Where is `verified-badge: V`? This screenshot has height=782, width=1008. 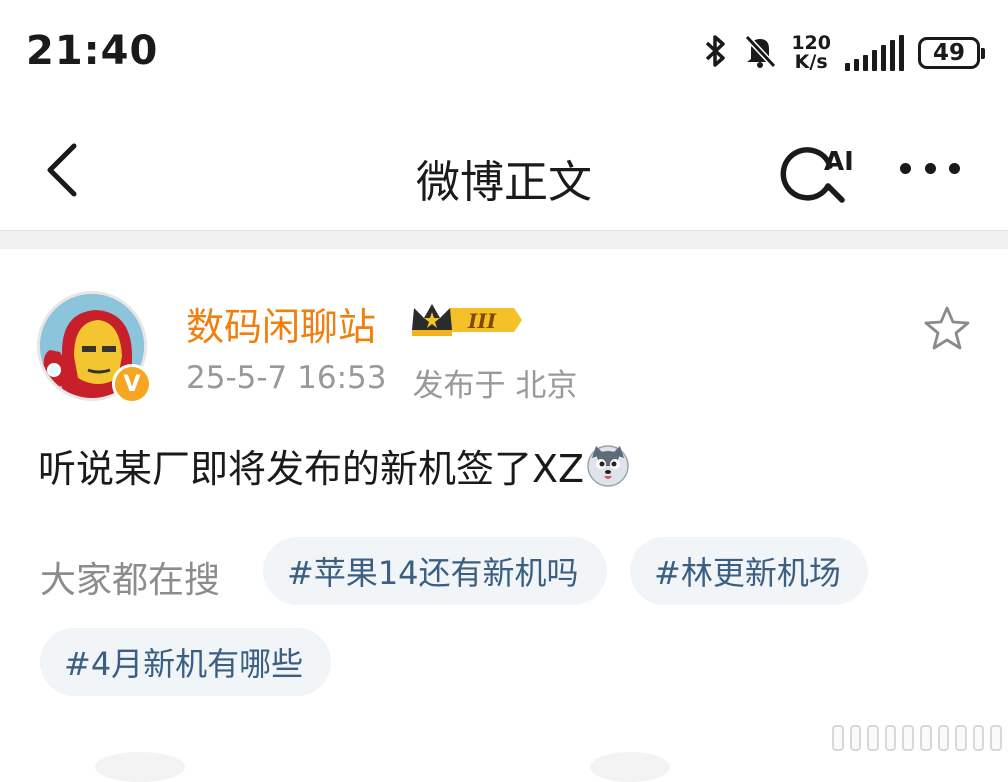 verified-badge: V is located at coordinates (132, 384).